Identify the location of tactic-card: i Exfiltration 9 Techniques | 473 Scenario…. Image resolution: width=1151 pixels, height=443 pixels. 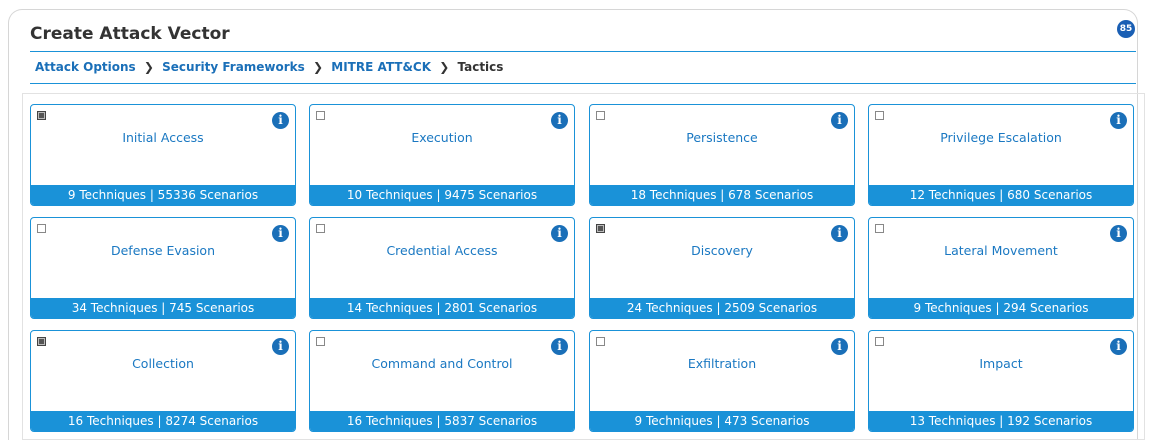
(722, 381).